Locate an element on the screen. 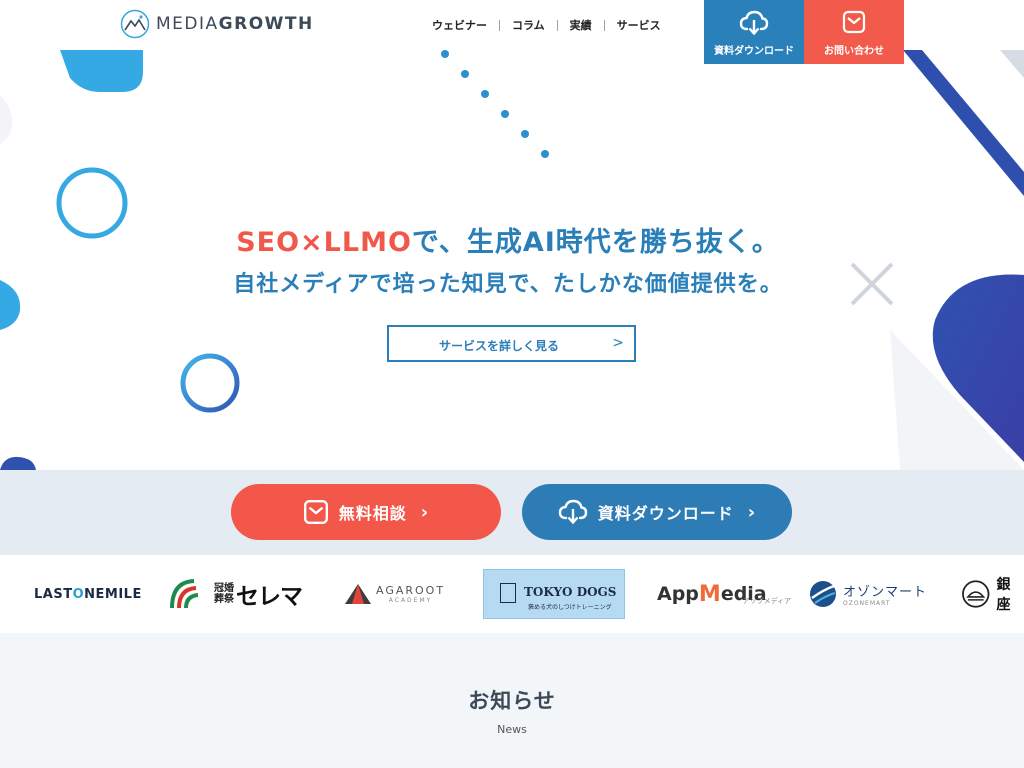 The height and width of the screenshot is (768, 1024). header-download-button: 資料ダウンロード is located at coordinates (754, 32).